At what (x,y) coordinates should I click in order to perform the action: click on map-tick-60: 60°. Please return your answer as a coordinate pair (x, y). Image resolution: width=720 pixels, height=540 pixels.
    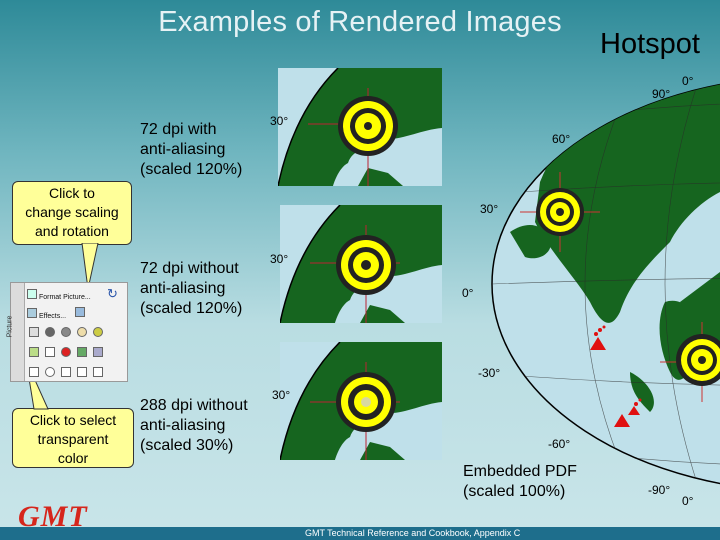
    Looking at the image, I should click on (561, 139).